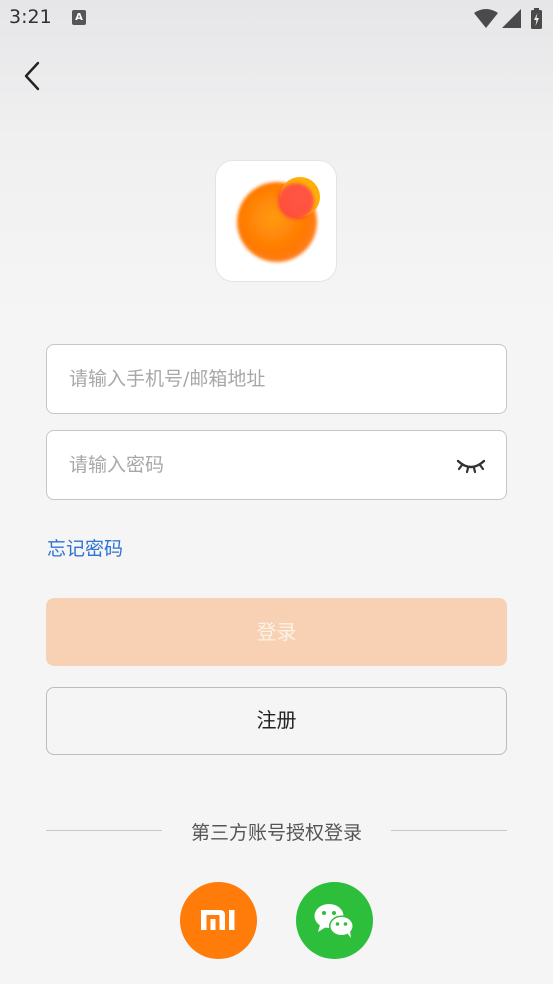  I want to click on notification-a-icon: A, so click(79, 17).